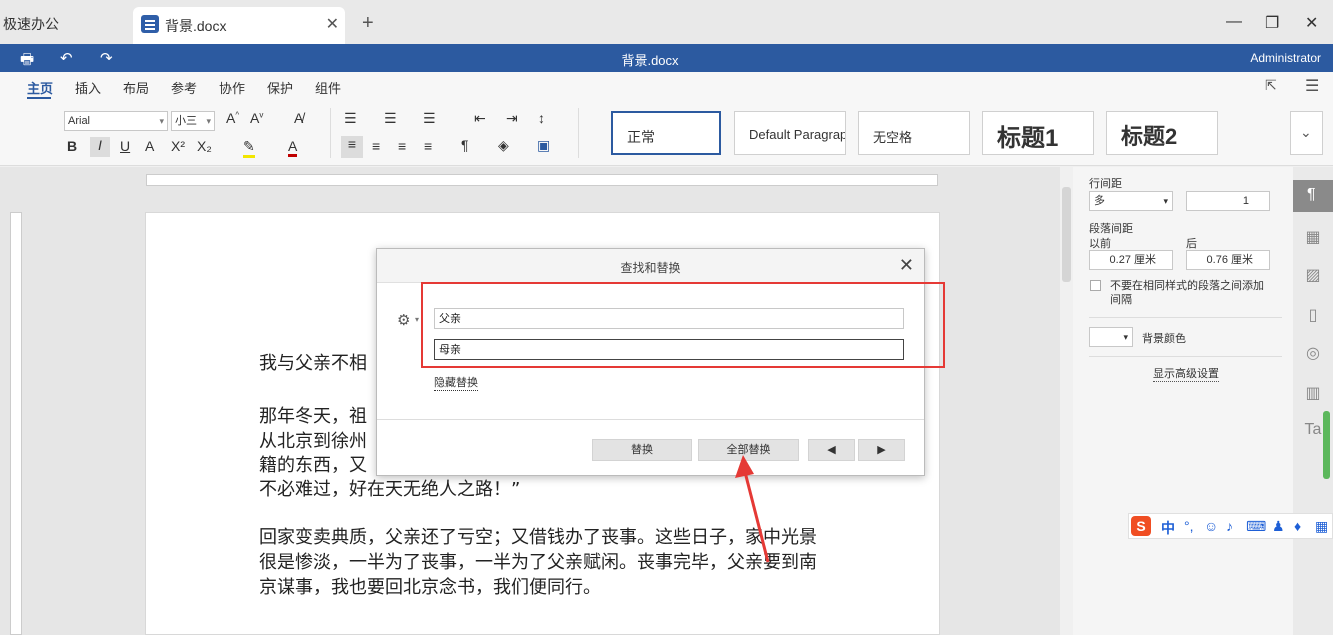 The width and height of the screenshot is (1333, 635). What do you see at coordinates (914, 133) in the screenshot?
I see `style-no-spacing: 无空格` at bounding box center [914, 133].